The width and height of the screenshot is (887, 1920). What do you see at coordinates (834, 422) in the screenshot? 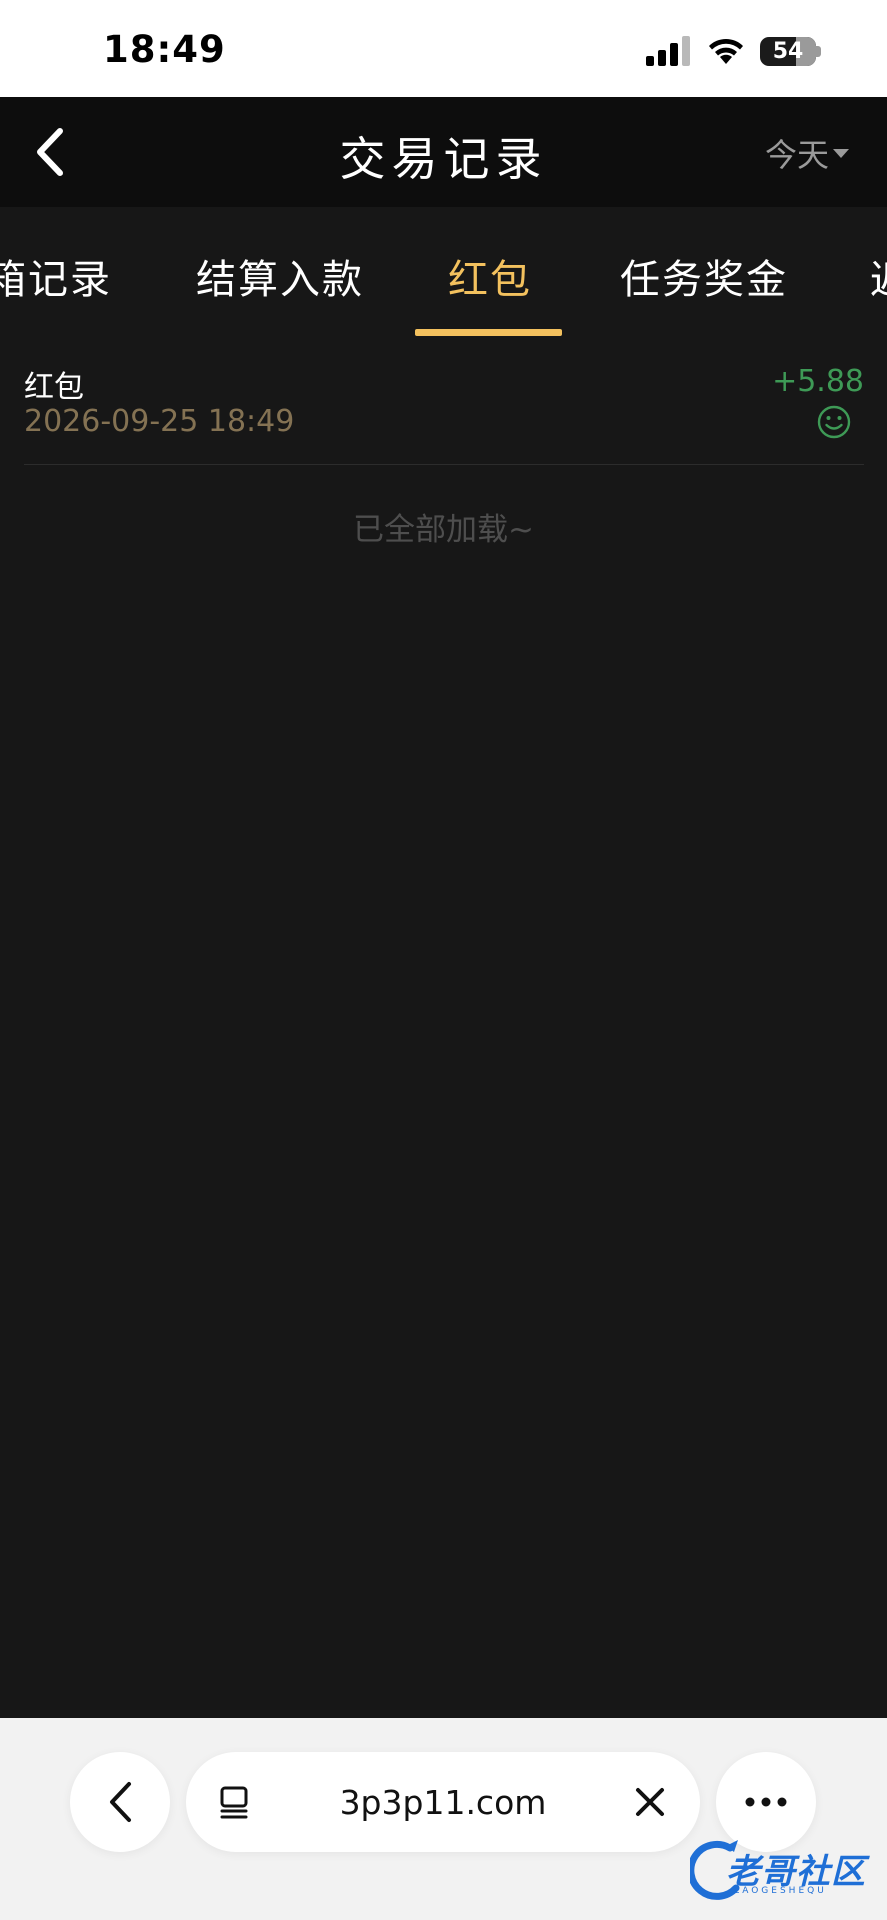
I see `smiley-icon` at bounding box center [834, 422].